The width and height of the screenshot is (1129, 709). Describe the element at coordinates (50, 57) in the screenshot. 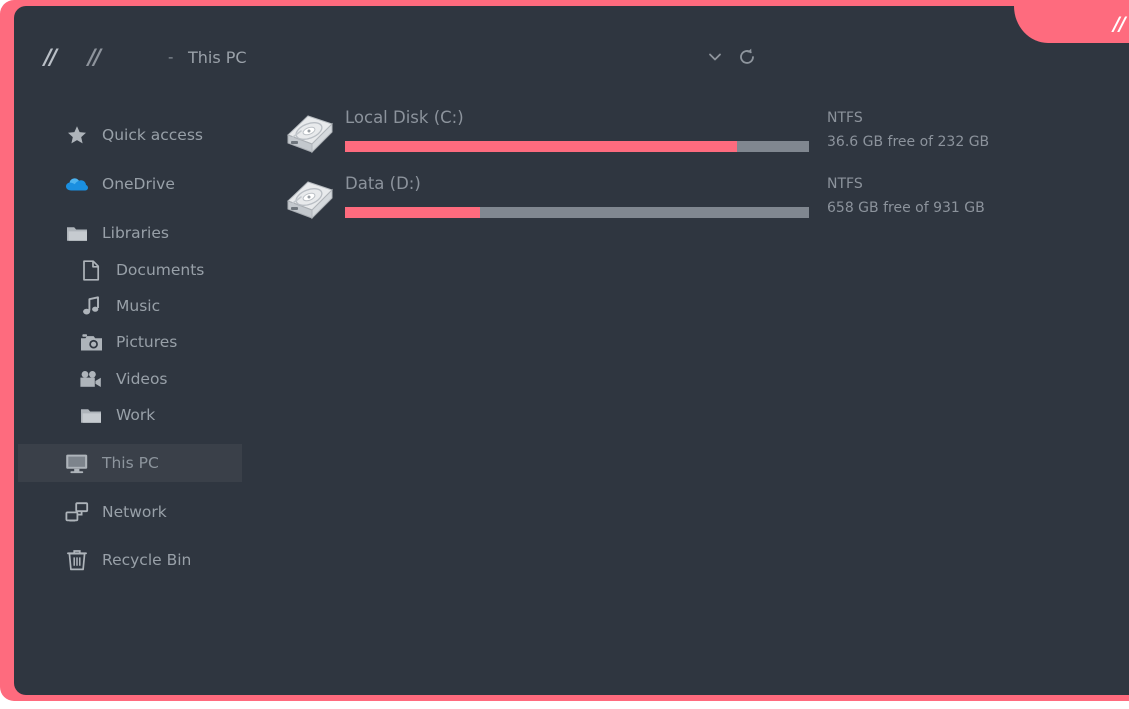

I see `back-icon: //` at that location.